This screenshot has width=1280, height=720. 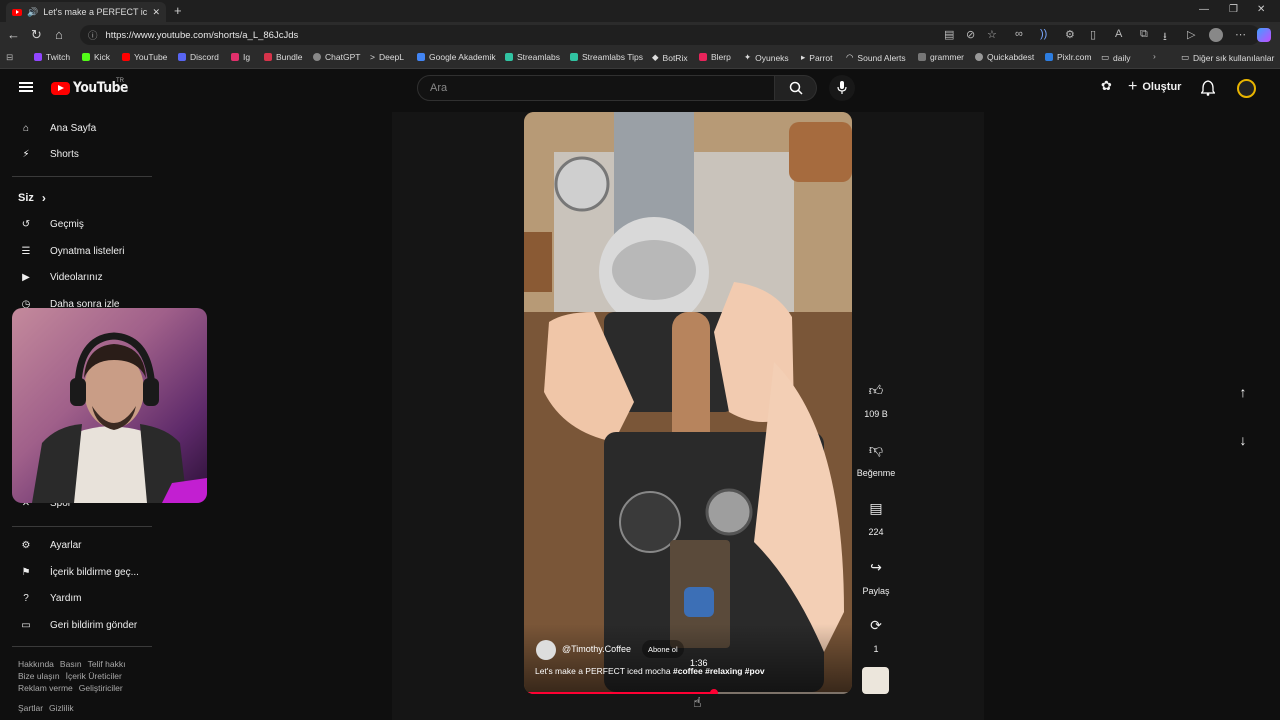 What do you see at coordinates (9, 57) in the screenshot?
I see `bookmarks-toggle-icon: ⊟` at bounding box center [9, 57].